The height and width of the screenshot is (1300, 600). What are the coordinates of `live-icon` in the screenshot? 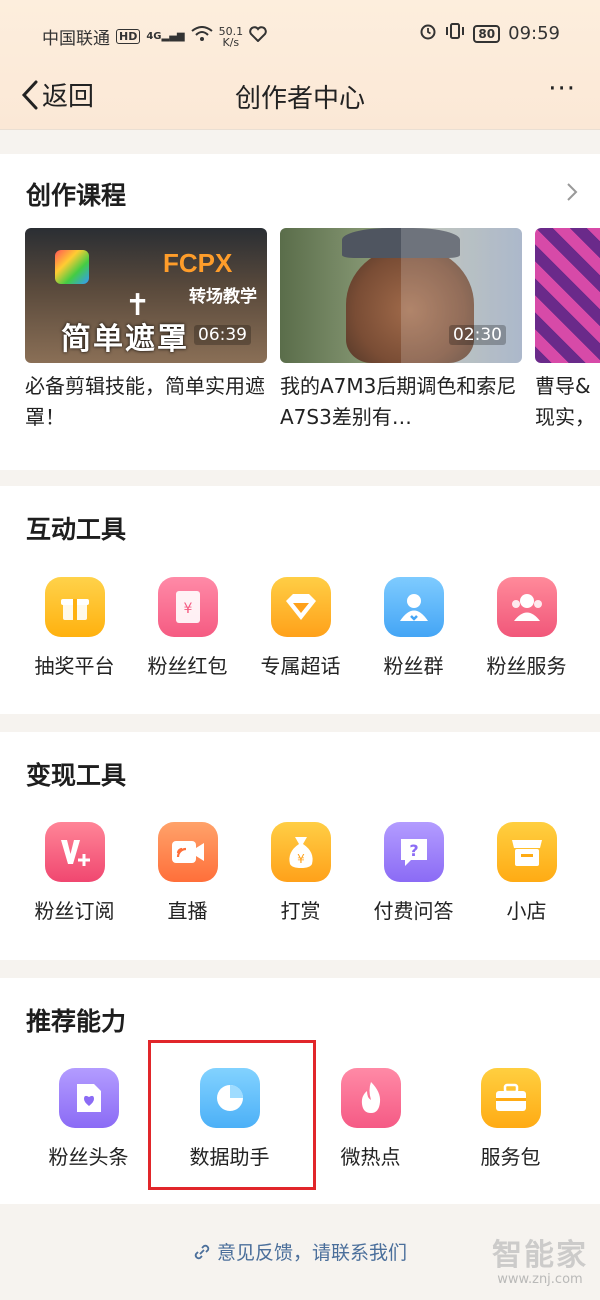 It's located at (187, 852).